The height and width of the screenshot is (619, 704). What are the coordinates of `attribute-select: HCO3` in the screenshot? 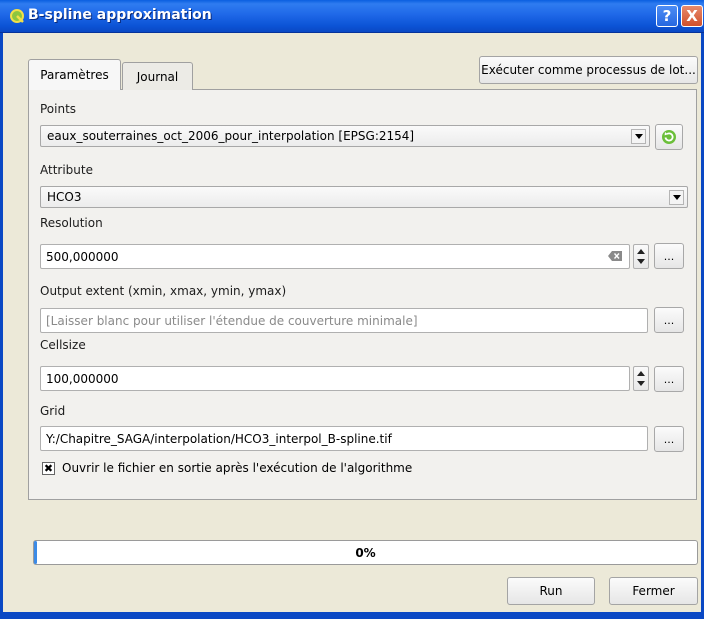 It's located at (364, 197).